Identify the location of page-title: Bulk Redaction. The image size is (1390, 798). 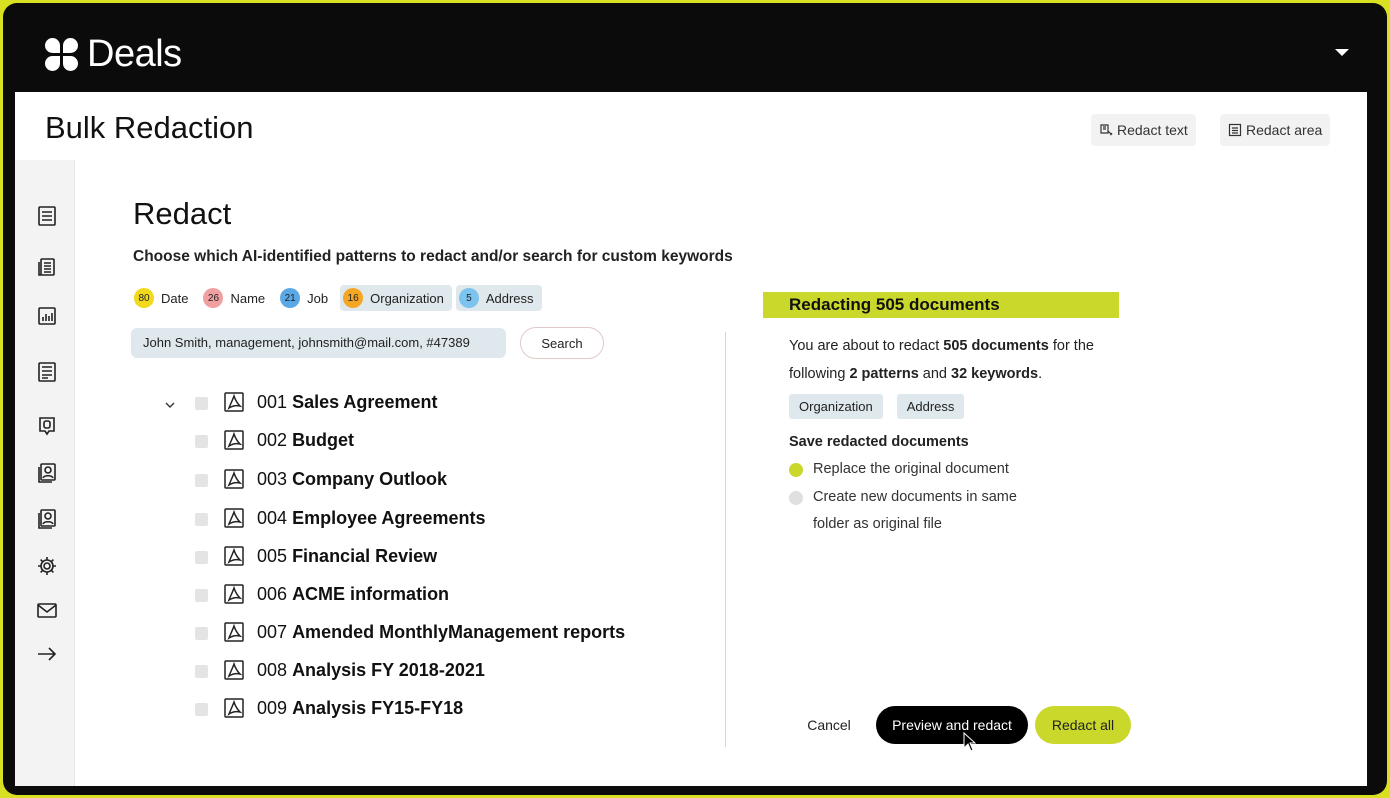
(149, 127).